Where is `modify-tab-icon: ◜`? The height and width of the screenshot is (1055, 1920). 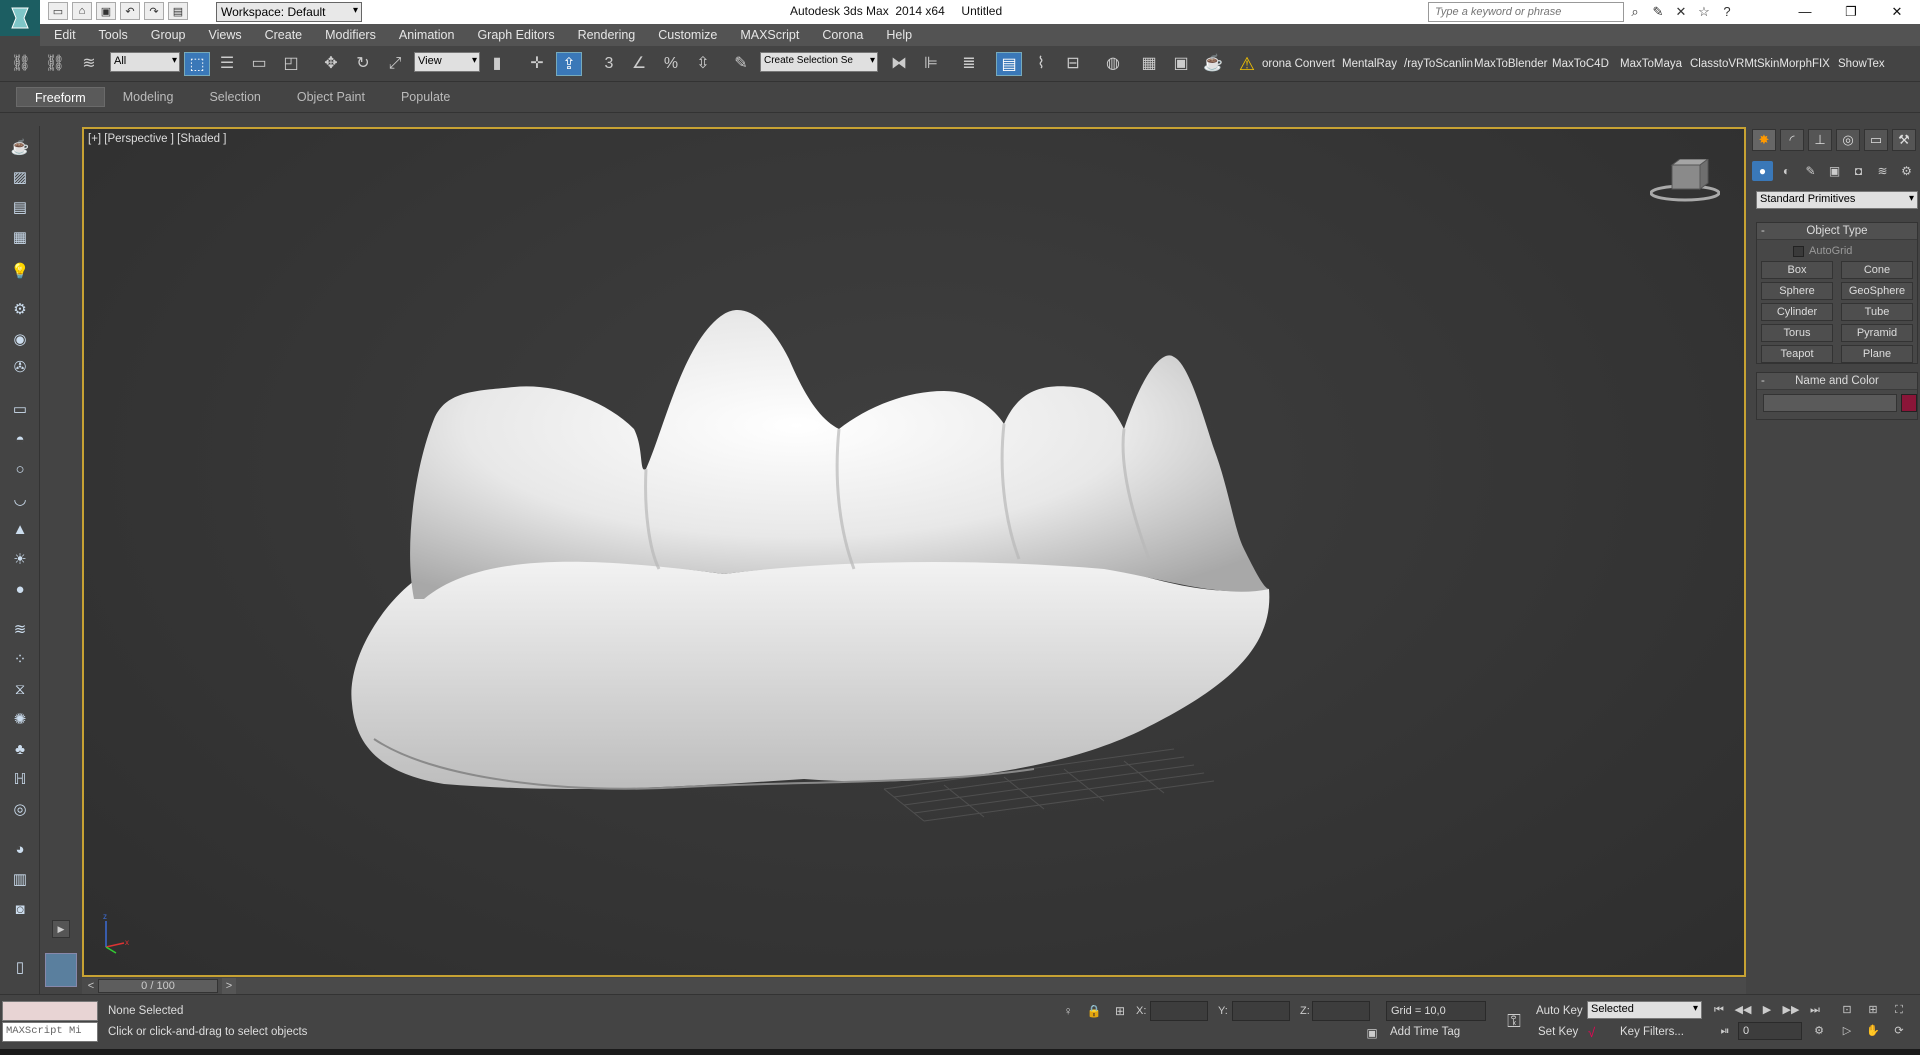
modify-tab-icon: ◜ is located at coordinates (1792, 140).